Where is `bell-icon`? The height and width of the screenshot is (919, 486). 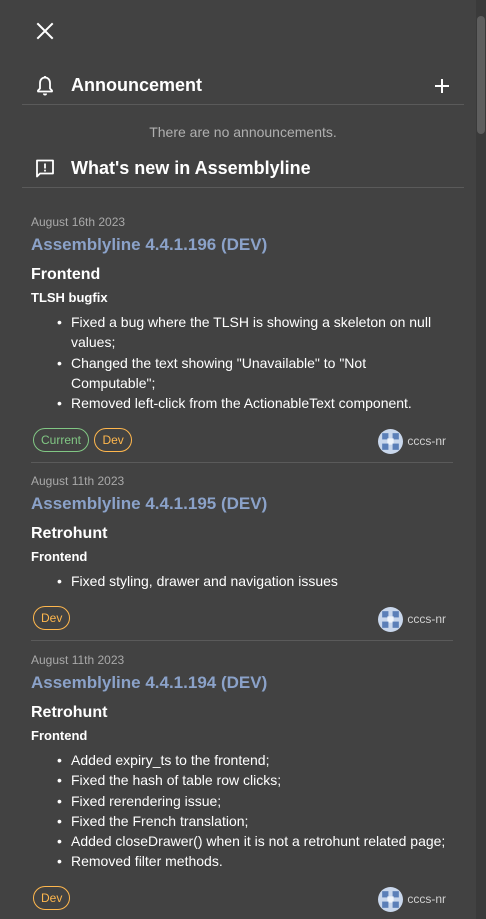 bell-icon is located at coordinates (45, 85).